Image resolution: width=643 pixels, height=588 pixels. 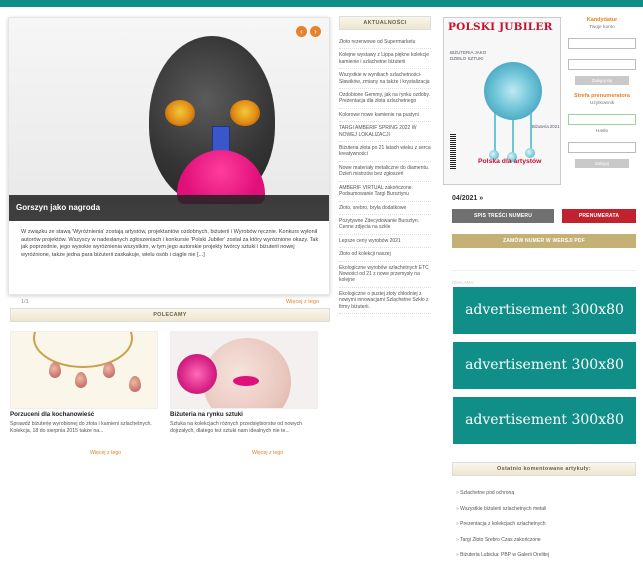 I want to click on recommended-title: Porzuceni dla kochanowieść, so click(x=85, y=414).